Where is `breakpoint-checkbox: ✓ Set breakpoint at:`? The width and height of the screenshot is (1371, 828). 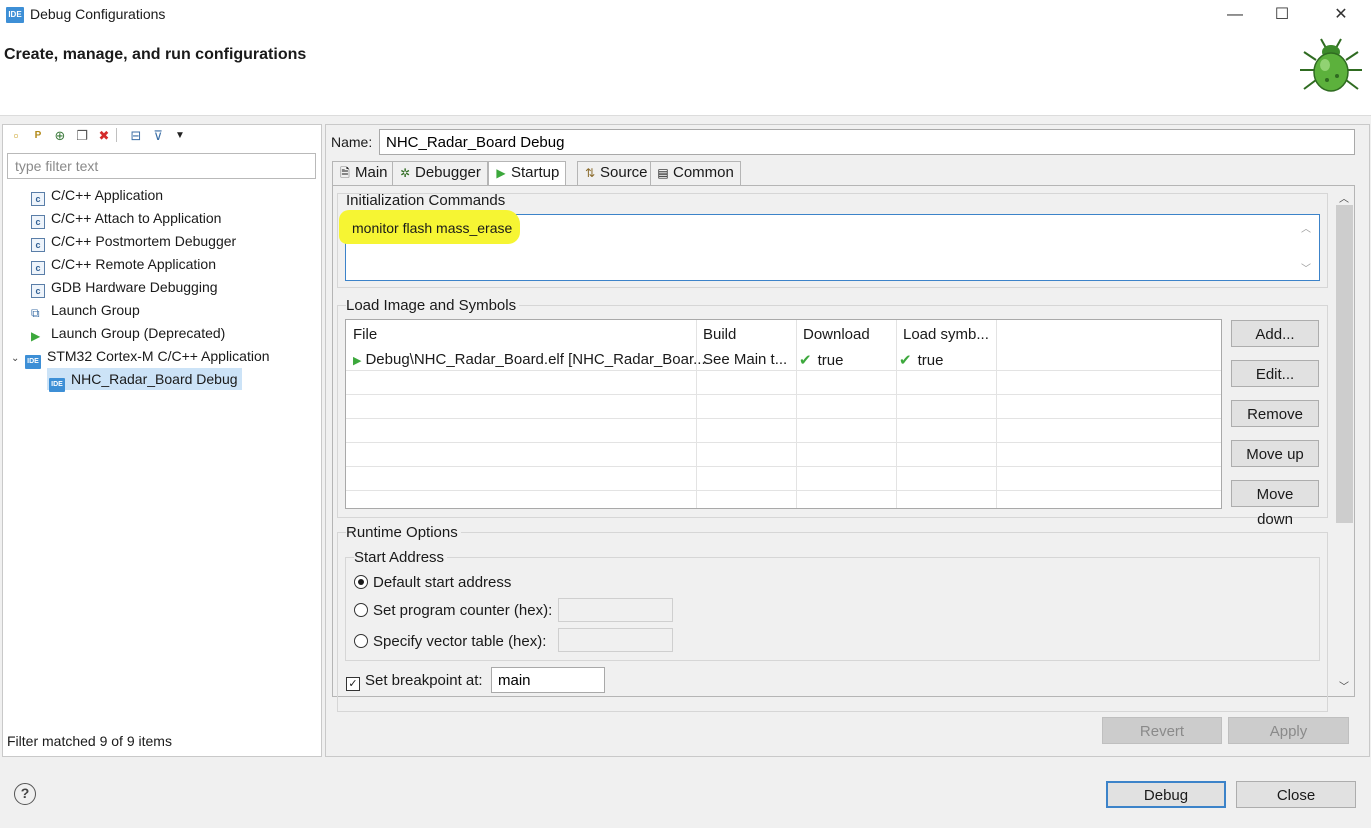 breakpoint-checkbox: ✓ Set breakpoint at: is located at coordinates (414, 681).